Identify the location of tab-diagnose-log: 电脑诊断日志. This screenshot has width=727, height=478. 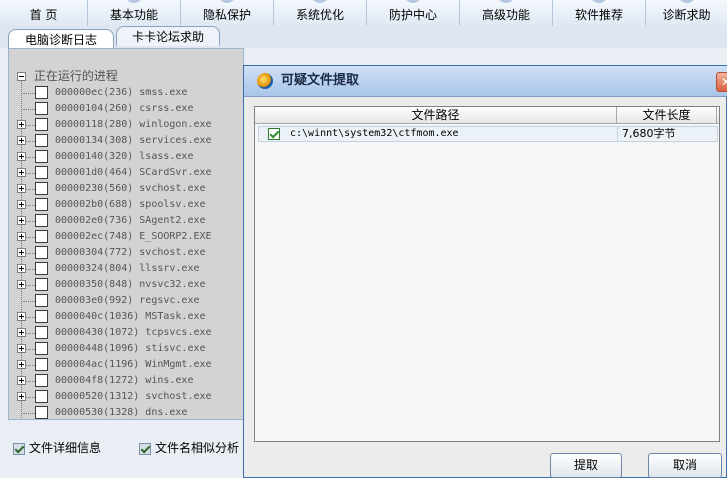
(61, 39).